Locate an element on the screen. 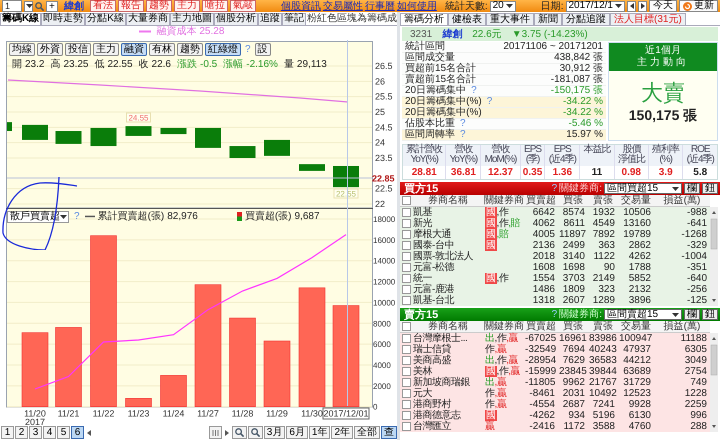 The height and width of the screenshot is (440, 720). quote-label: 量 is located at coordinates (289, 64).